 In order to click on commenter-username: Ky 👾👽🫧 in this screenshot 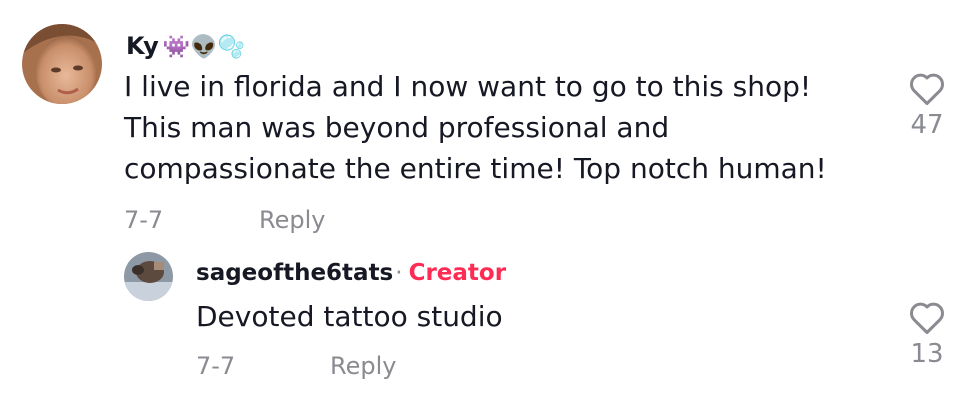, I will do `click(185, 47)`.